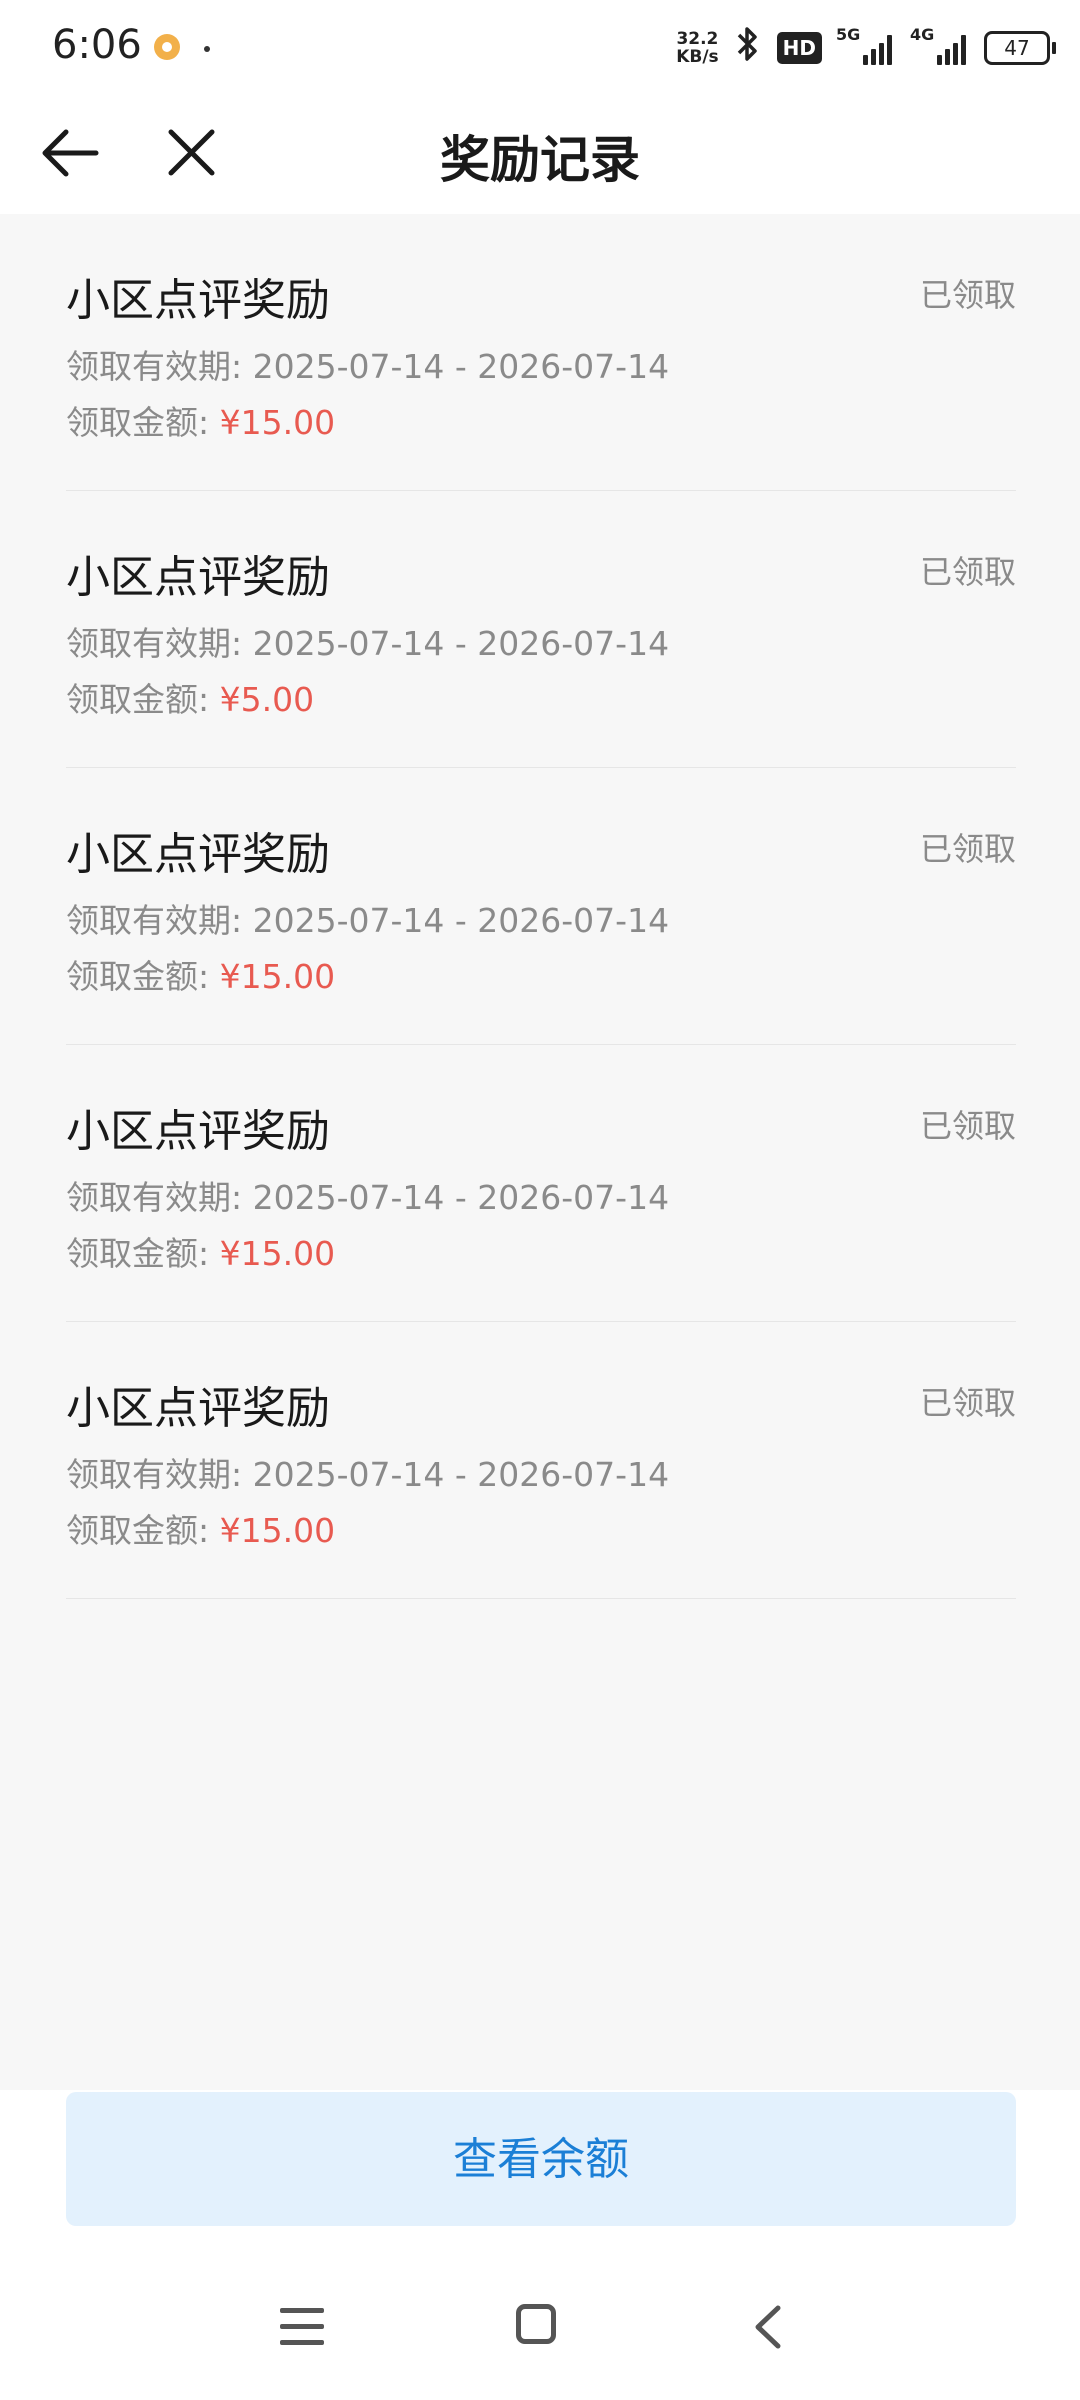 The height and width of the screenshot is (2400, 1080). I want to click on recent-apps-button, so click(302, 2328).